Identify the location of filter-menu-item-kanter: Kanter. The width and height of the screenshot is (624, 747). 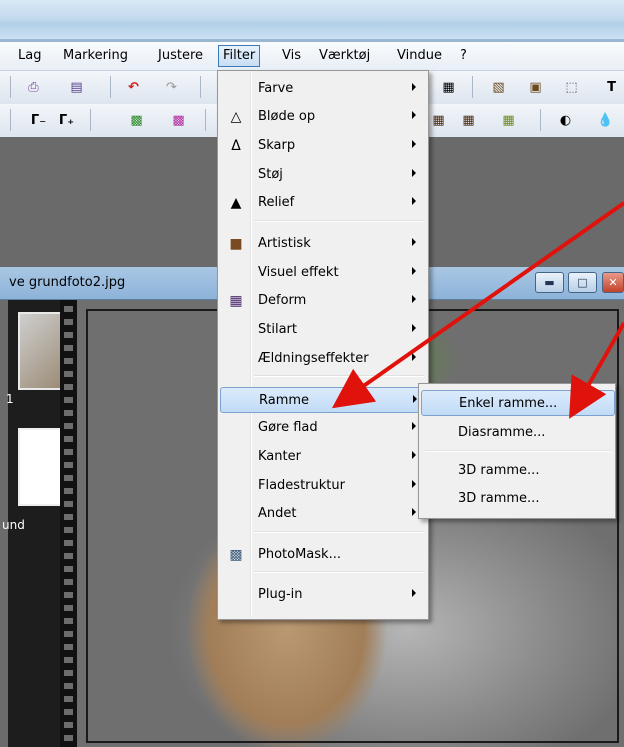
(323, 457).